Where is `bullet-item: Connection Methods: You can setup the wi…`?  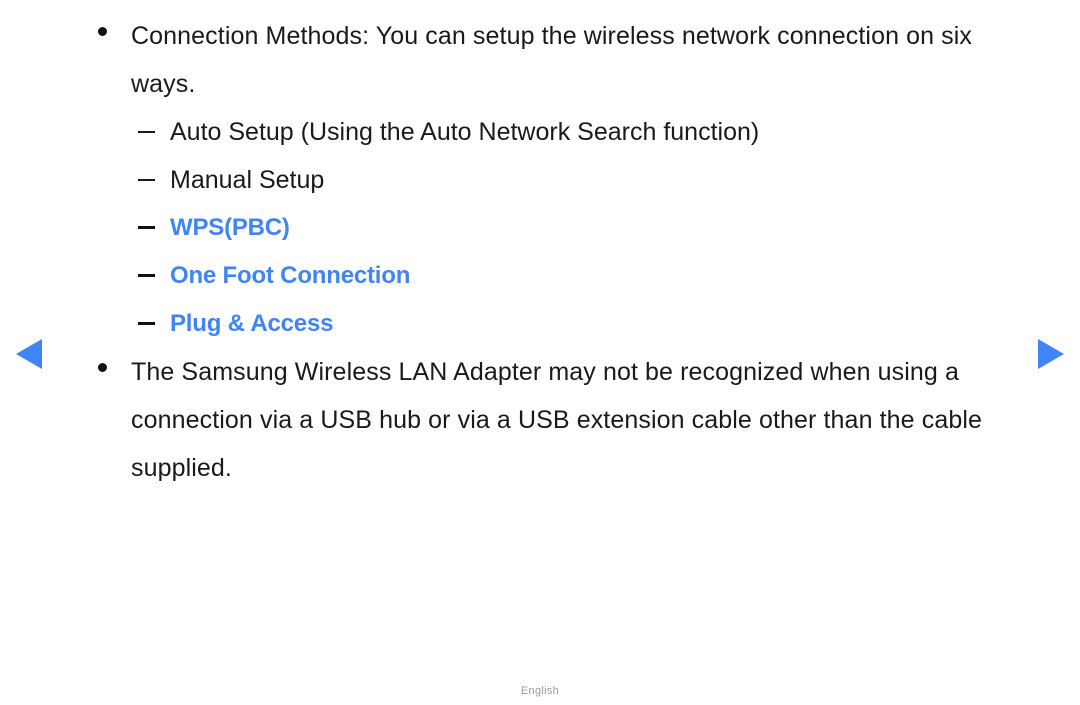
bullet-item: Connection Methods: You can setup the wi… is located at coordinates (540, 60).